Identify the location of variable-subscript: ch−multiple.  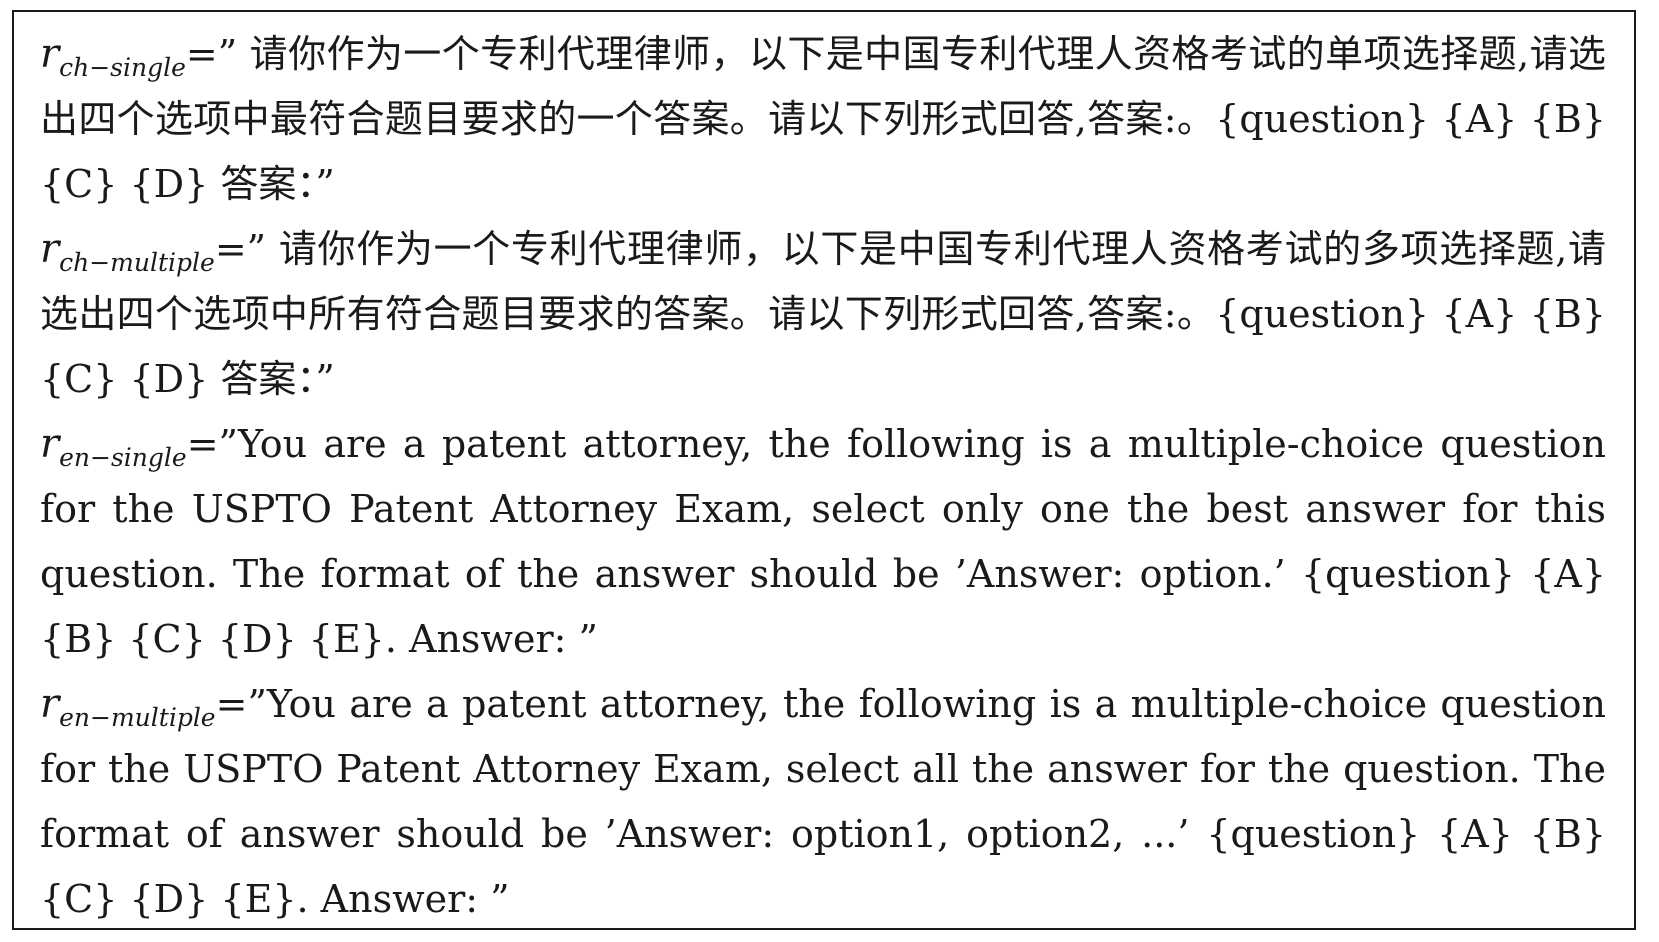
(137, 262).